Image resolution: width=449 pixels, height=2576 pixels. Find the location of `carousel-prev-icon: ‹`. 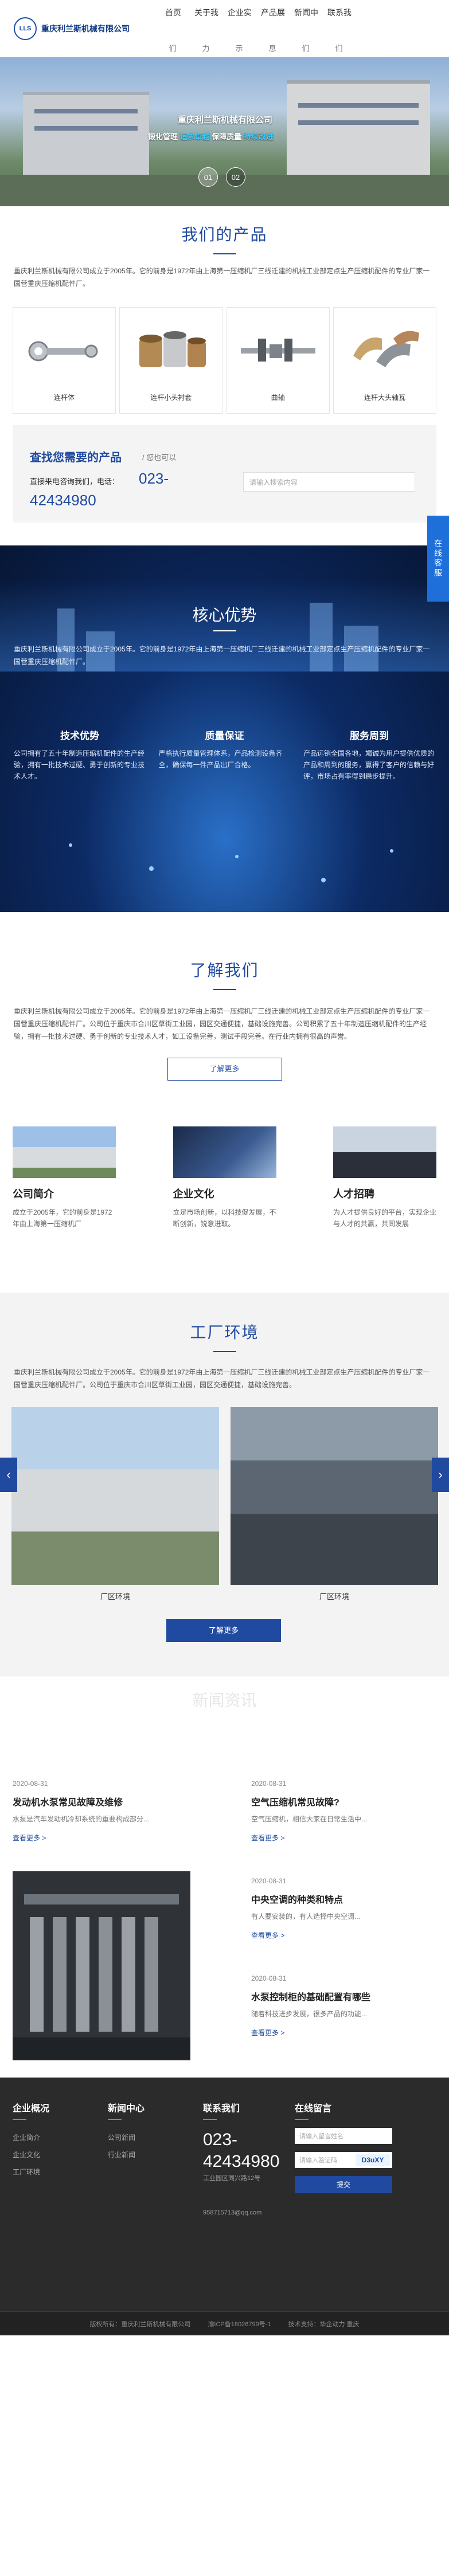

carousel-prev-icon: ‹ is located at coordinates (9, 1475).